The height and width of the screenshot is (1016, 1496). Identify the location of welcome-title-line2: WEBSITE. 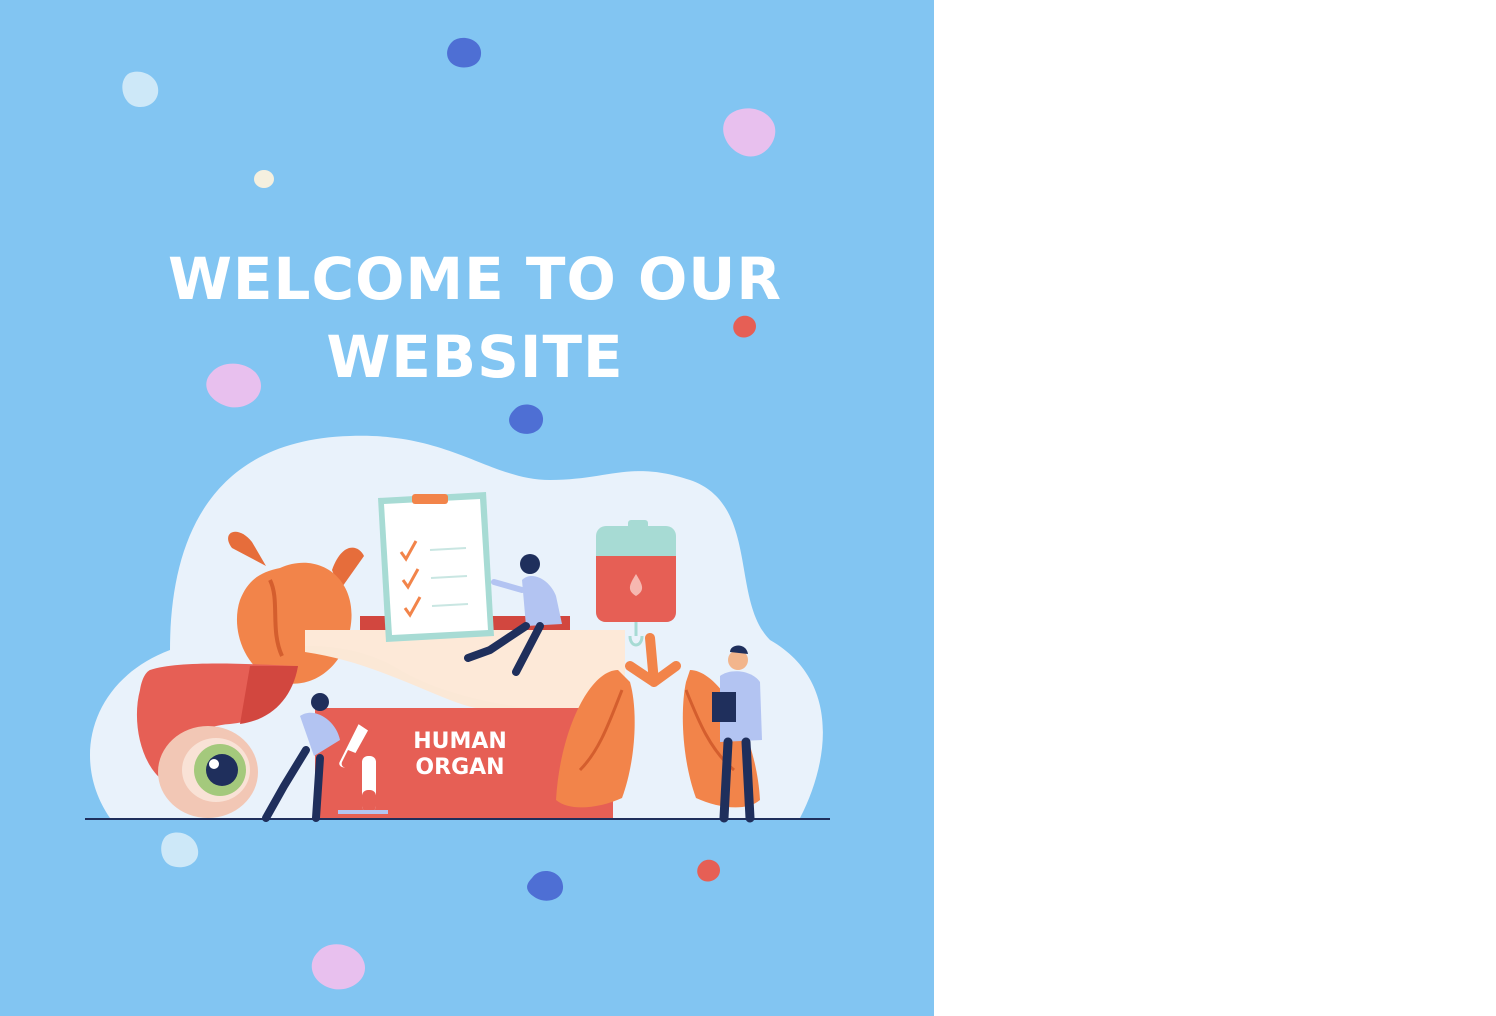
(475, 357).